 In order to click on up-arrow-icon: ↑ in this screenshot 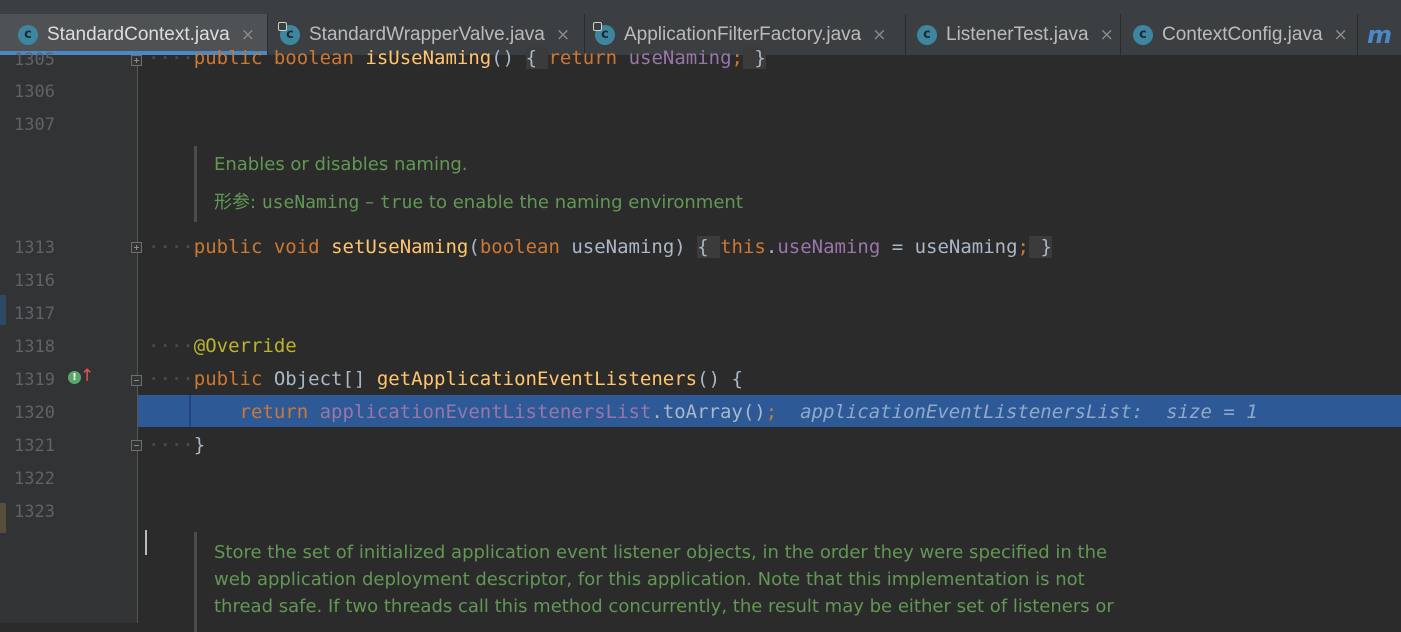, I will do `click(87, 376)`.